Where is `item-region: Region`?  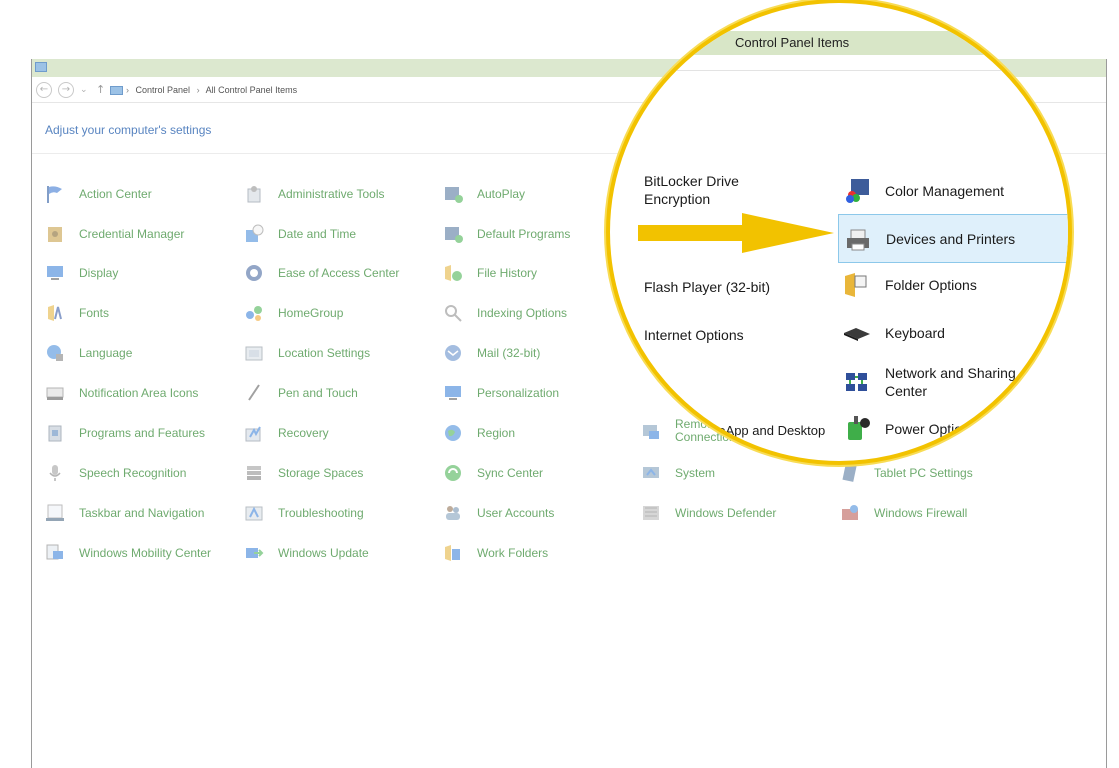
item-region: Region is located at coordinates (479, 433).